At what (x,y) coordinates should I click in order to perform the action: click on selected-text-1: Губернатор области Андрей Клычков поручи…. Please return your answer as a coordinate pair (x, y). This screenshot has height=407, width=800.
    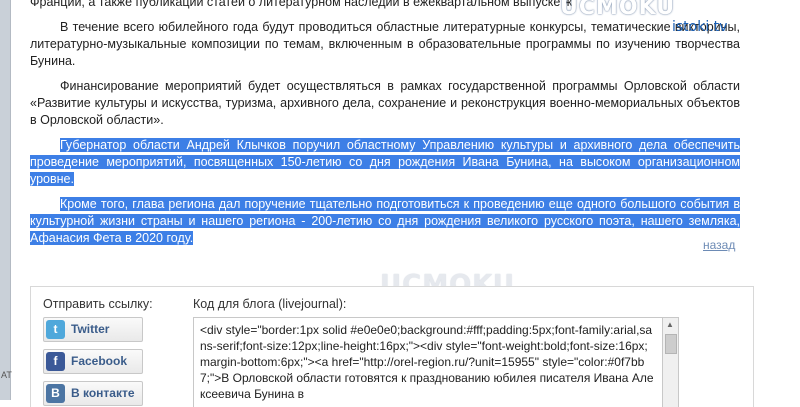
    Looking at the image, I should click on (385, 162).